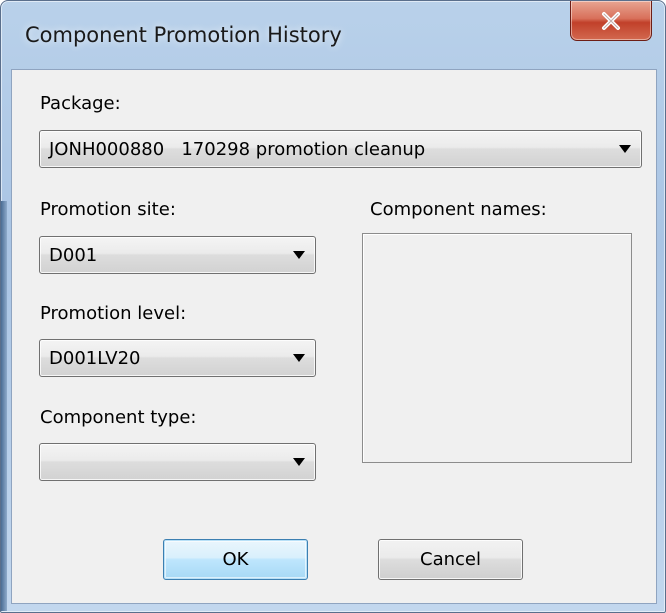 The width and height of the screenshot is (666, 613). What do you see at coordinates (237, 149) in the screenshot?
I see `package-value: JONH000880 170298 promotion cleanup` at bounding box center [237, 149].